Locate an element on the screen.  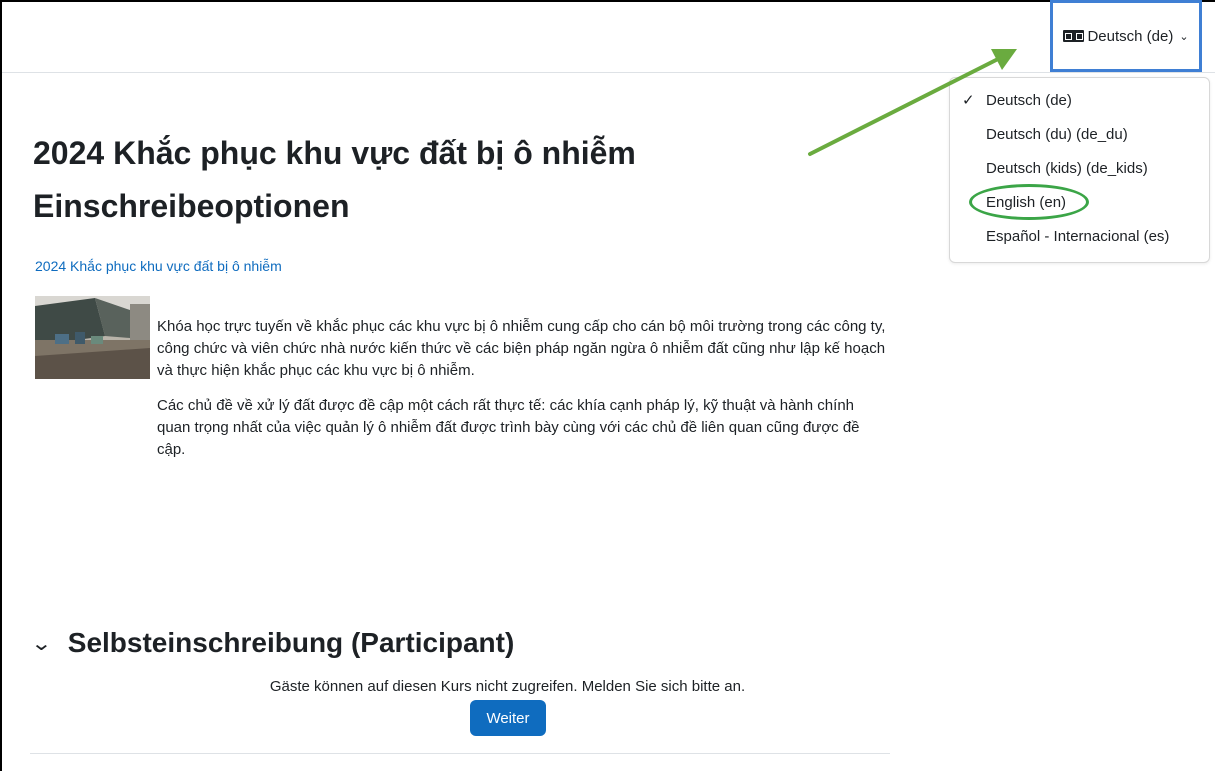
language-option-en: English (en) is located at coordinates (1079, 204).